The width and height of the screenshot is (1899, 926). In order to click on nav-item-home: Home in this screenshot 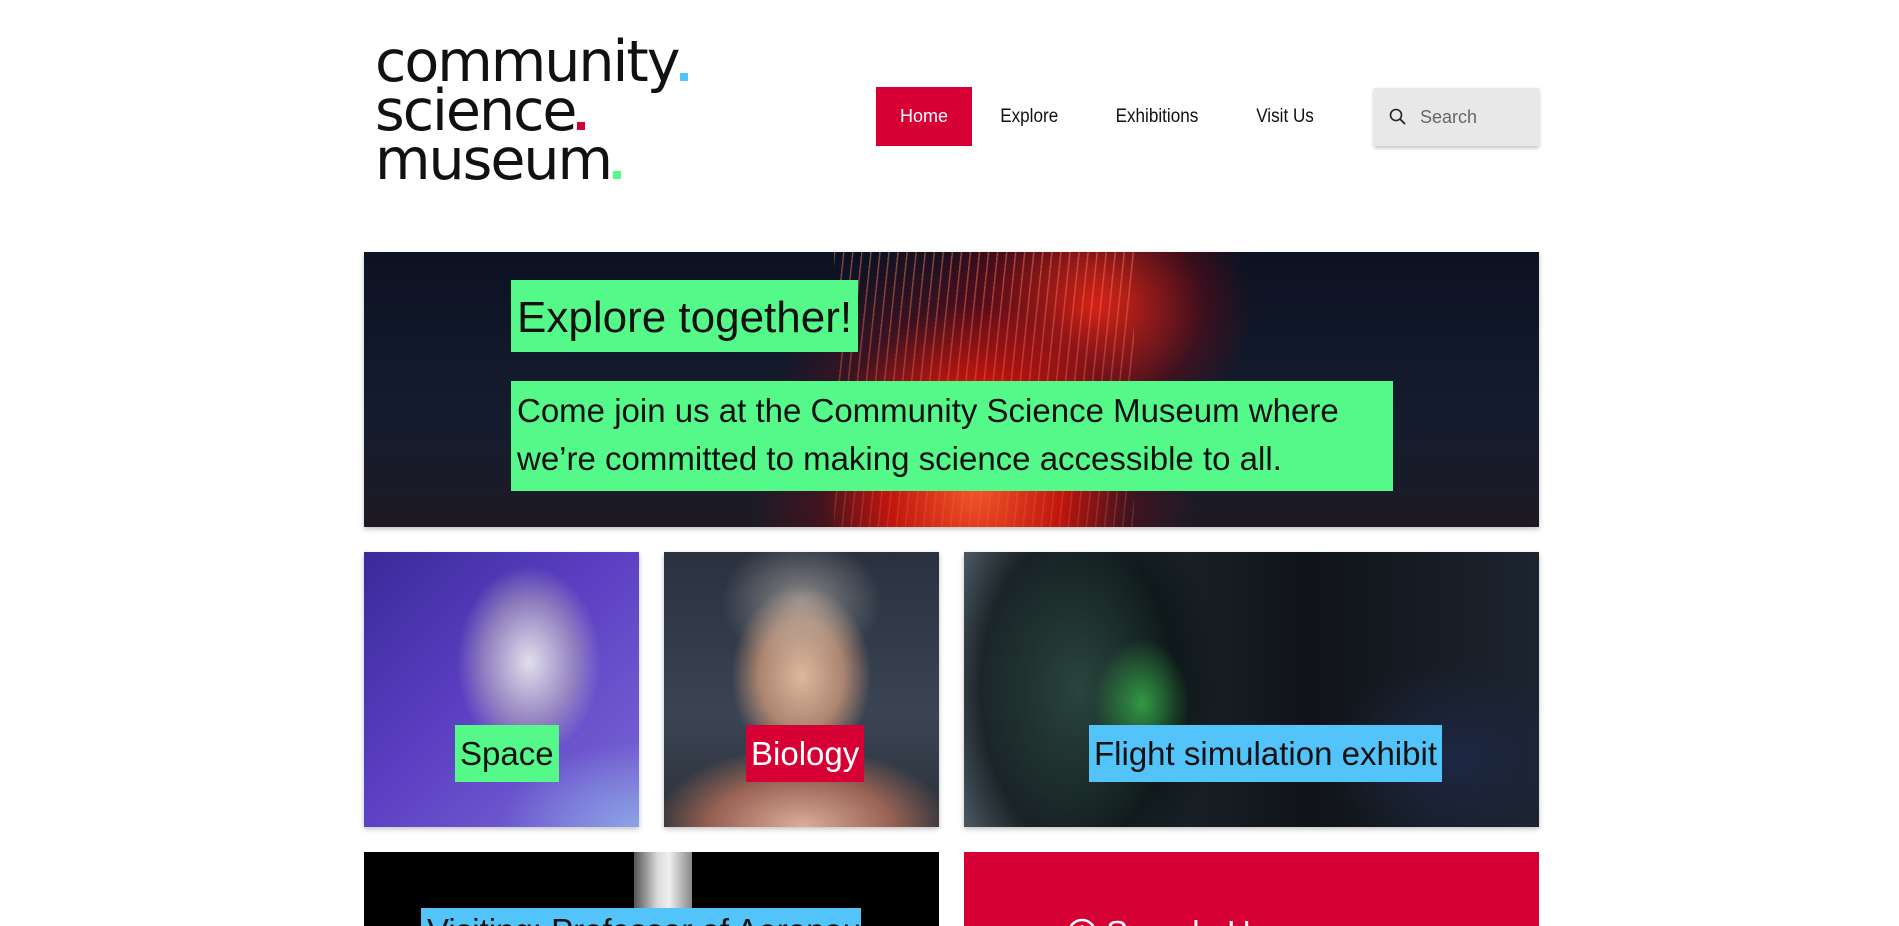, I will do `click(924, 116)`.